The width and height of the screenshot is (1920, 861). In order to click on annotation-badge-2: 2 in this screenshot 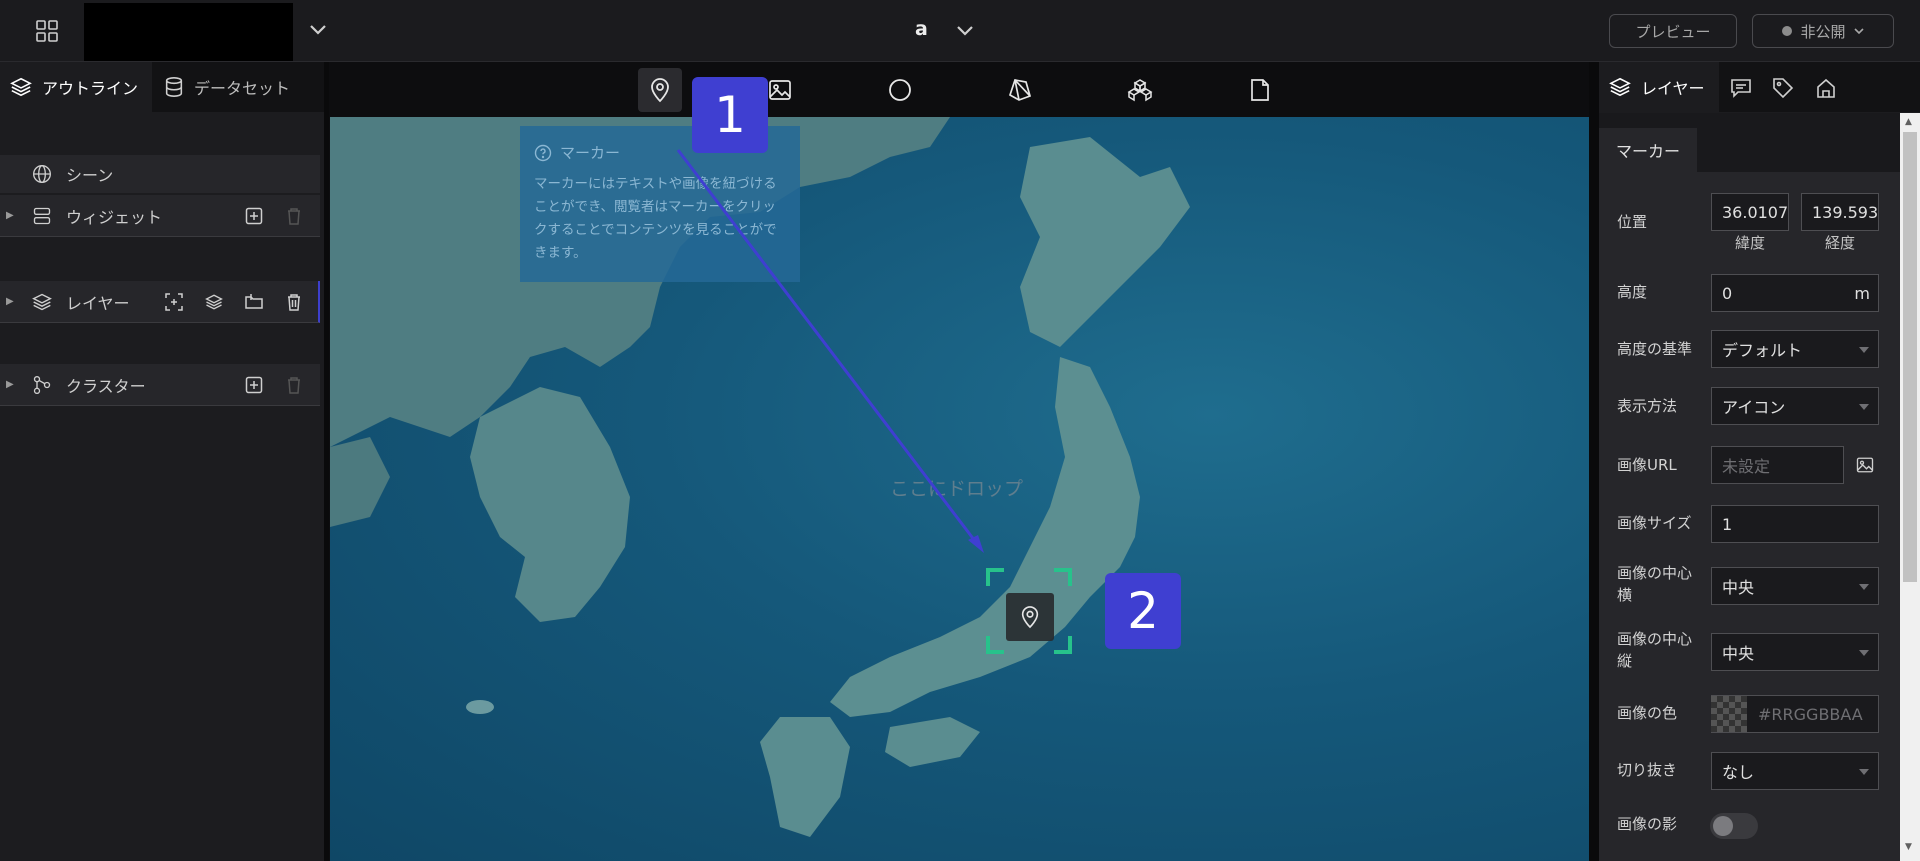, I will do `click(1143, 611)`.